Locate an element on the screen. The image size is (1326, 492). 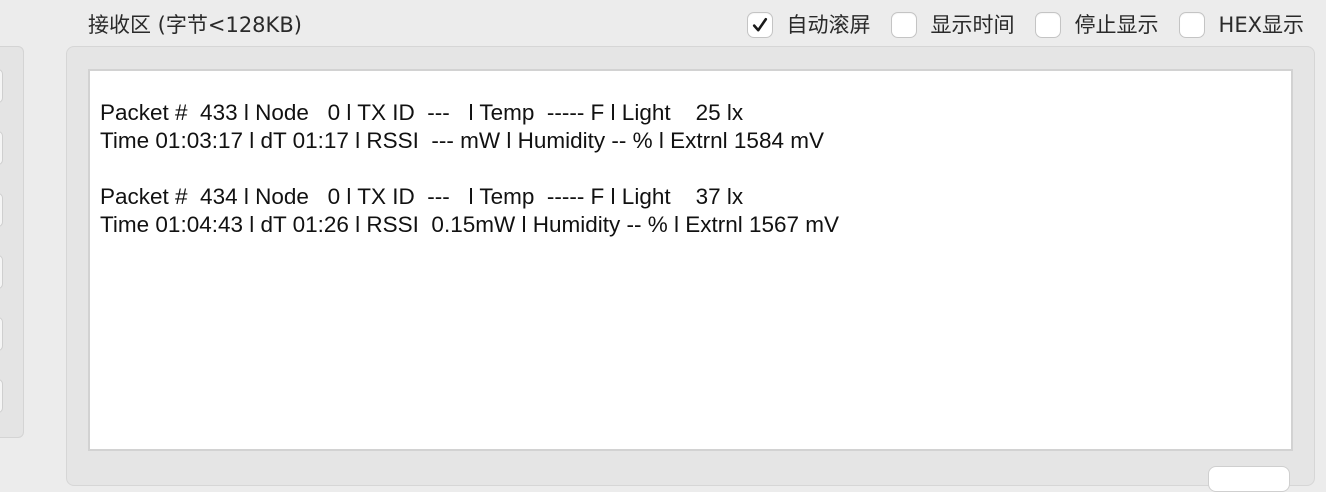
checkmark-icon is located at coordinates (759, 24).